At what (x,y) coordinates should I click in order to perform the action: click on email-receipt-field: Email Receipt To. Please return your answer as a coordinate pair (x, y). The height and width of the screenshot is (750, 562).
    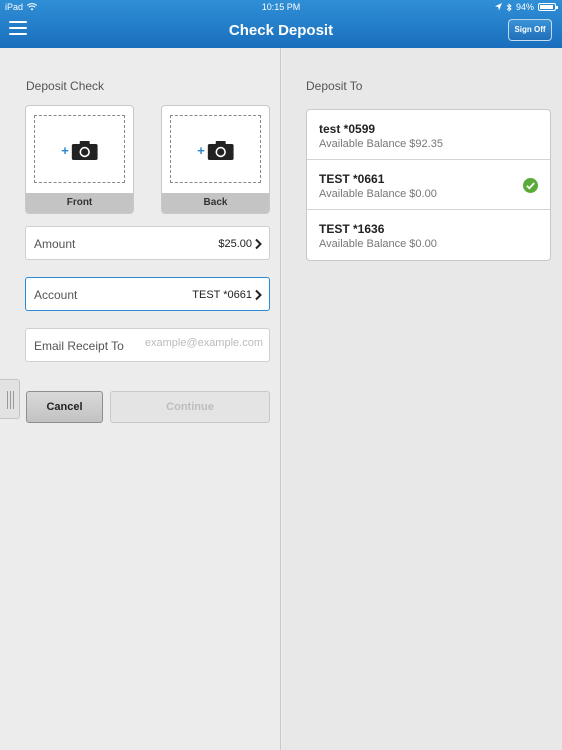
    Looking at the image, I should click on (147, 345).